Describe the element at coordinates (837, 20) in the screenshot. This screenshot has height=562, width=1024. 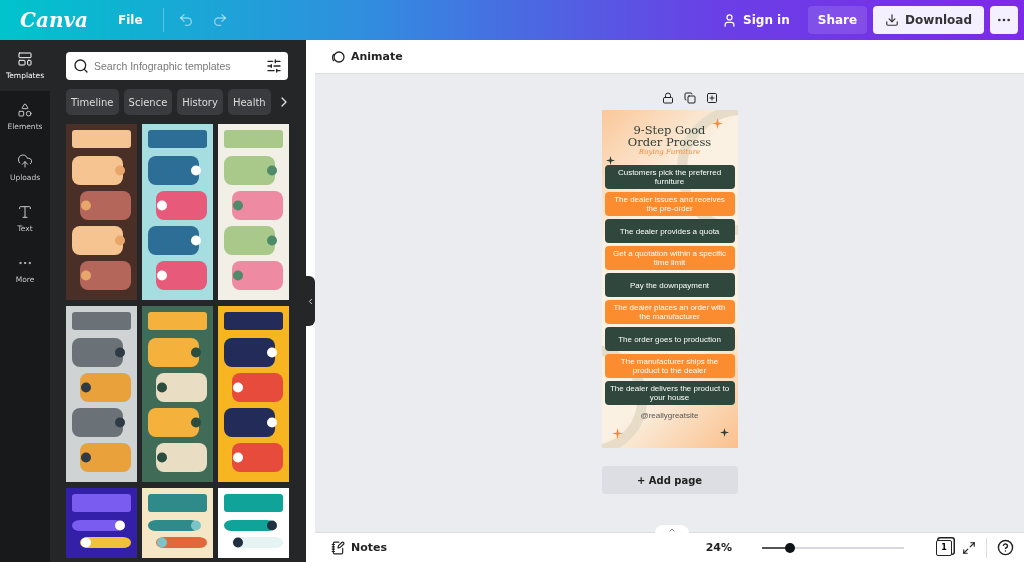
I see `share-button: Share` at that location.